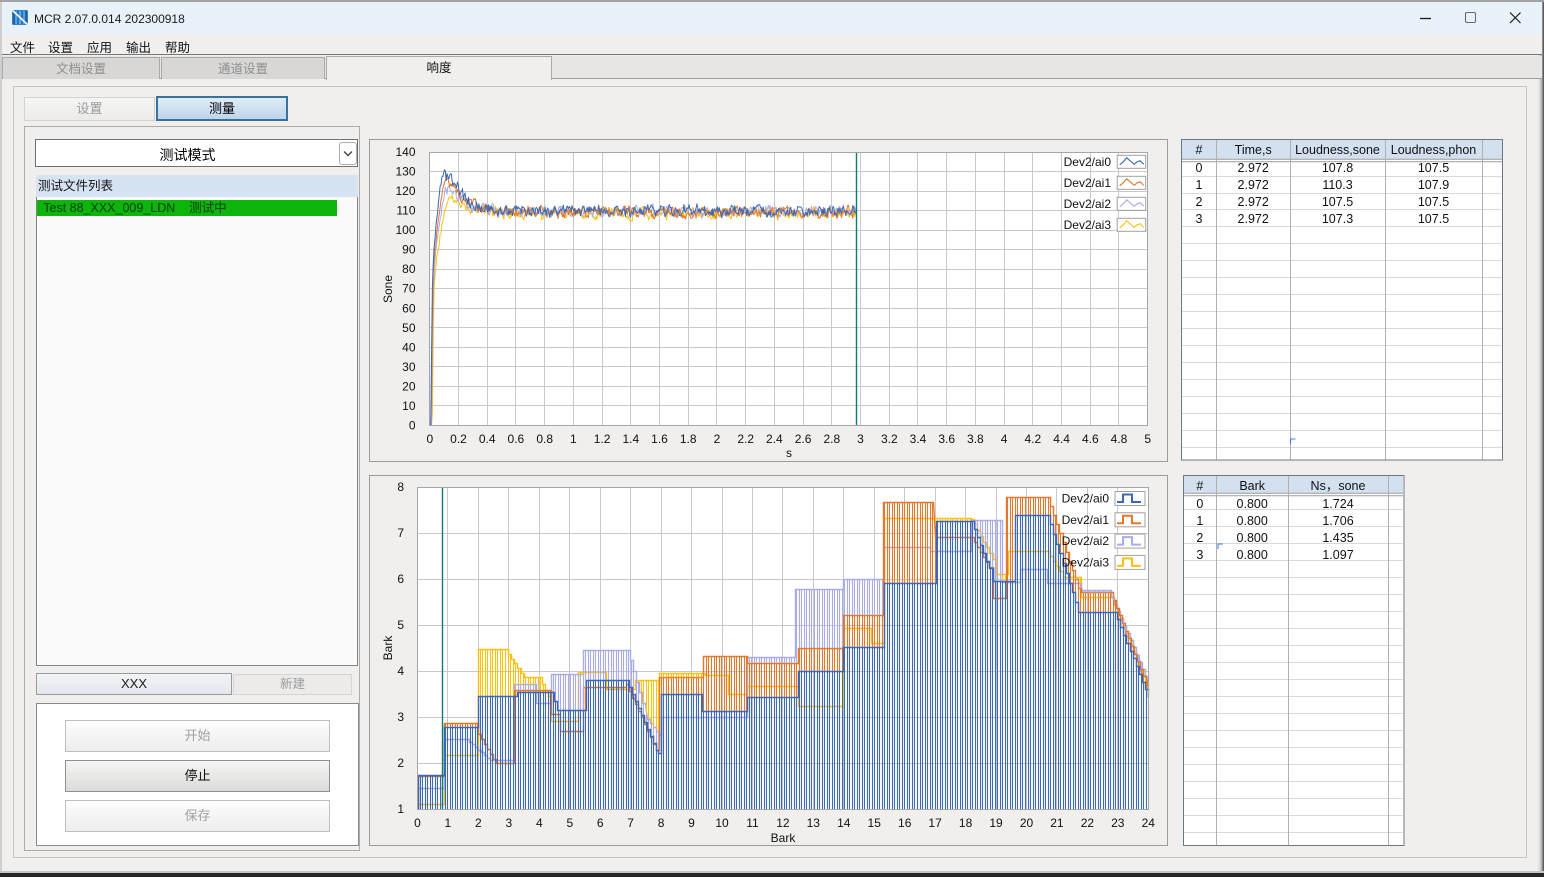 This screenshot has width=1544, height=877. Describe the element at coordinates (722, 823) in the screenshot. I see `svg-text: 10` at that location.